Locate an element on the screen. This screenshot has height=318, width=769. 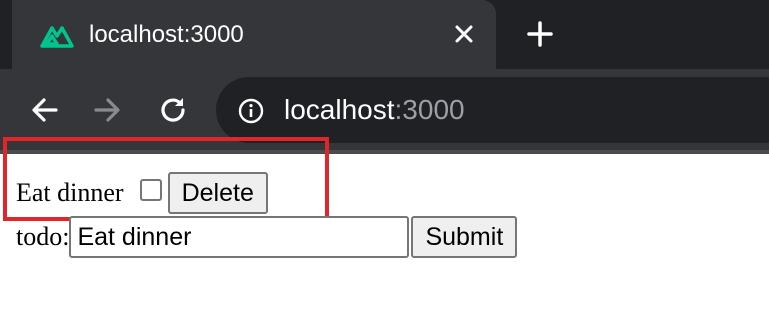
info-icon is located at coordinates (251, 111).